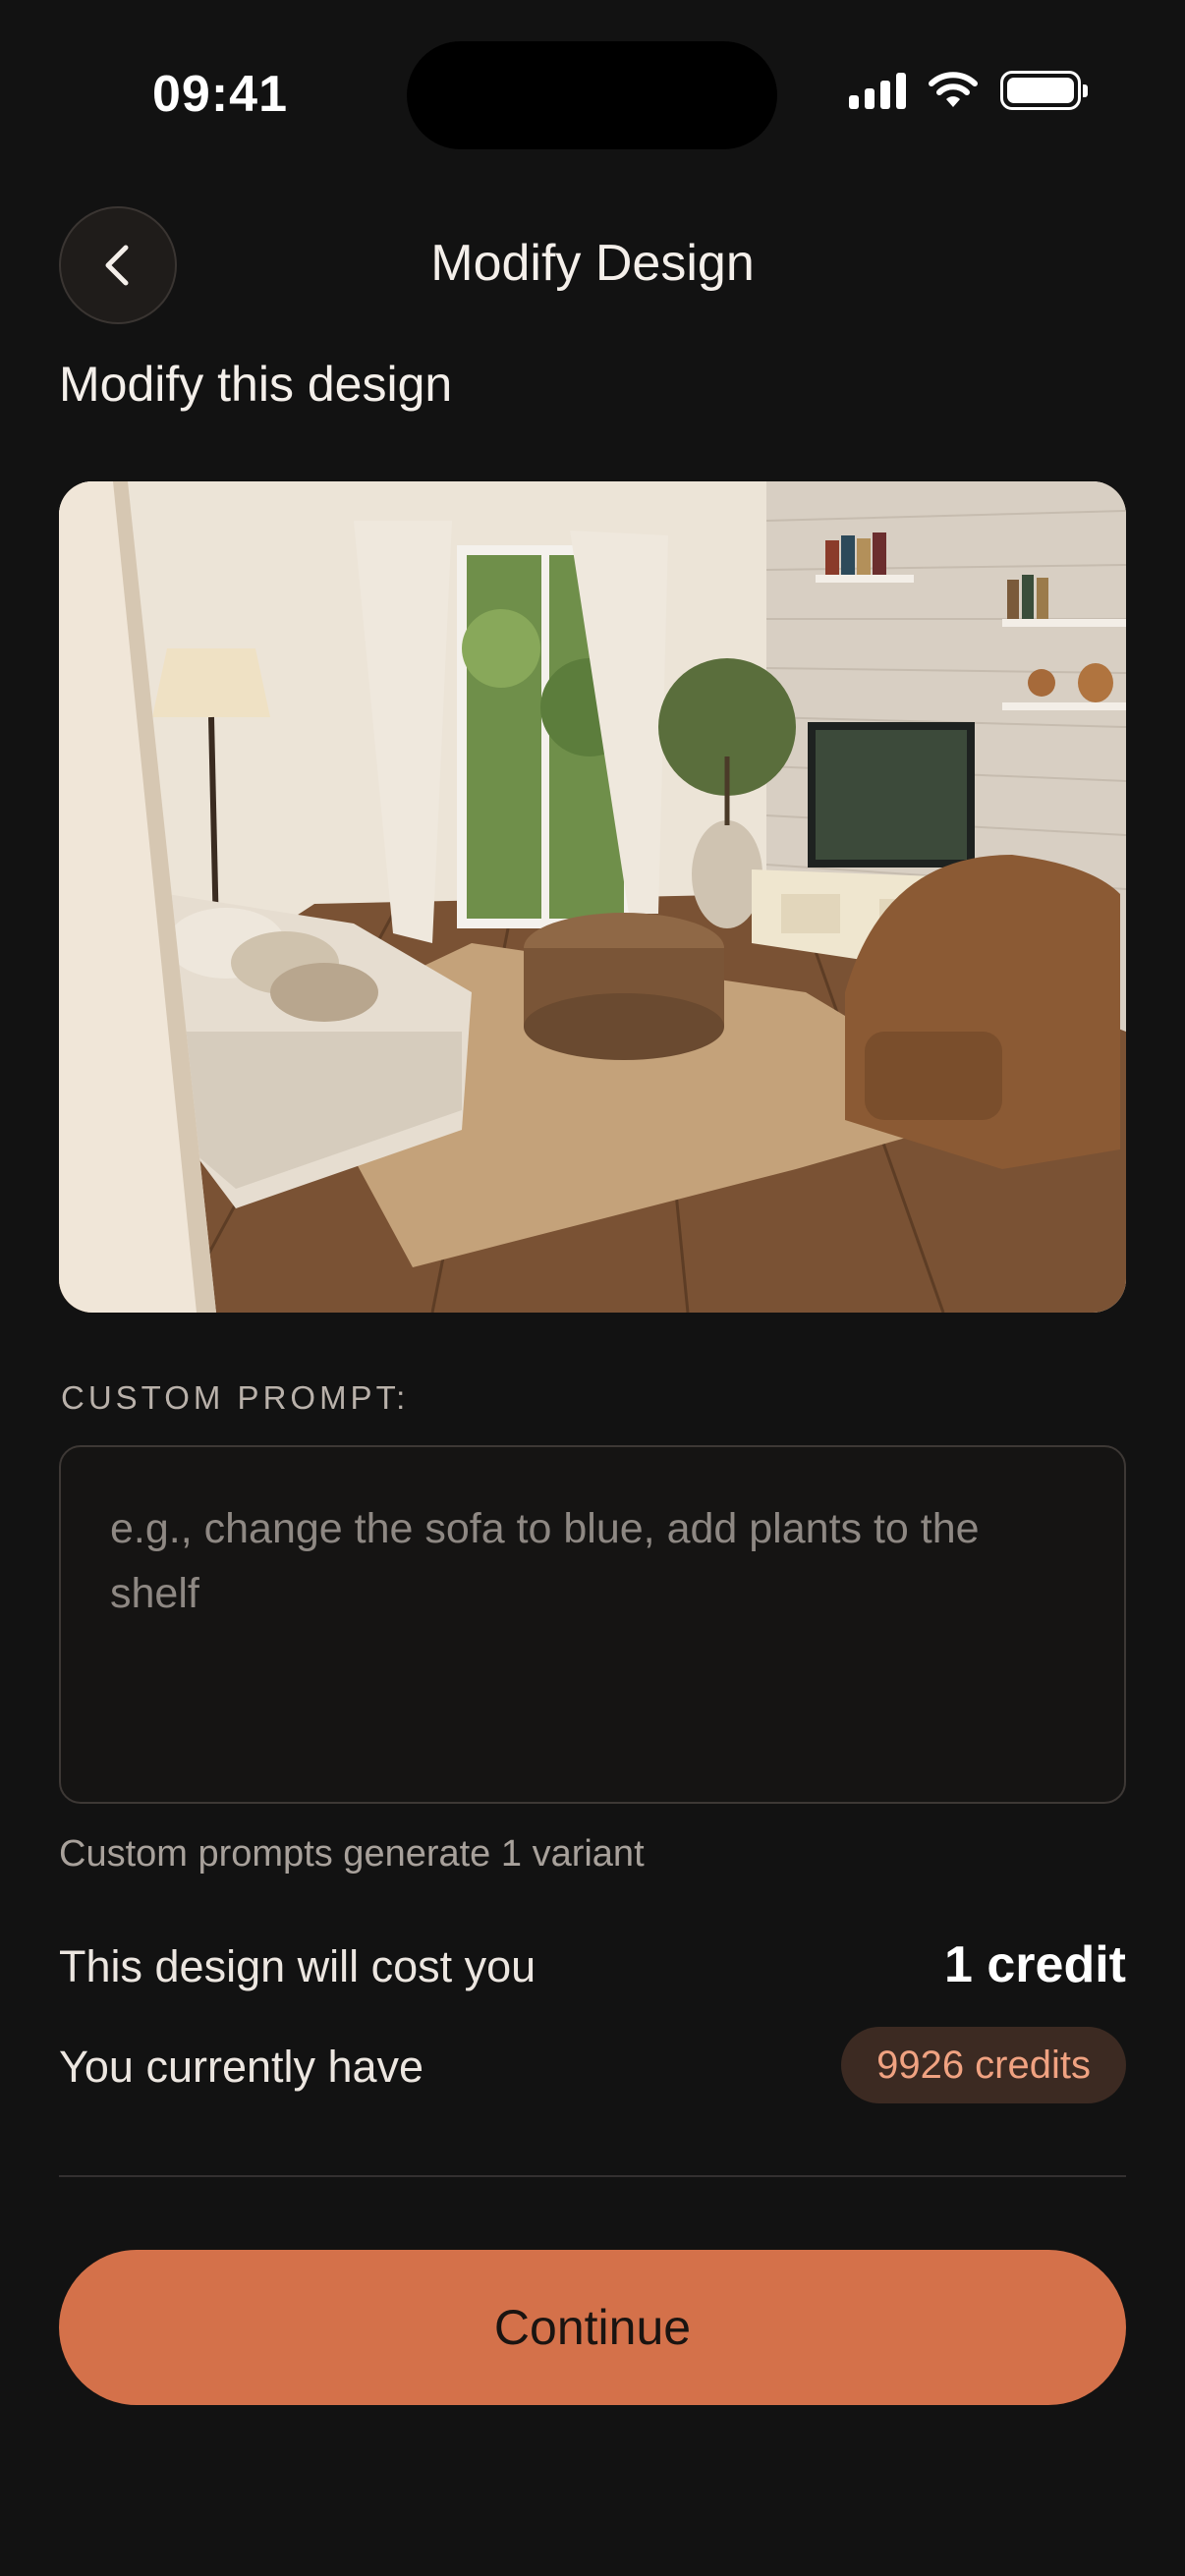 Image resolution: width=1185 pixels, height=2576 pixels. Describe the element at coordinates (242, 2067) in the screenshot. I see `balance-label: You currently have` at that location.